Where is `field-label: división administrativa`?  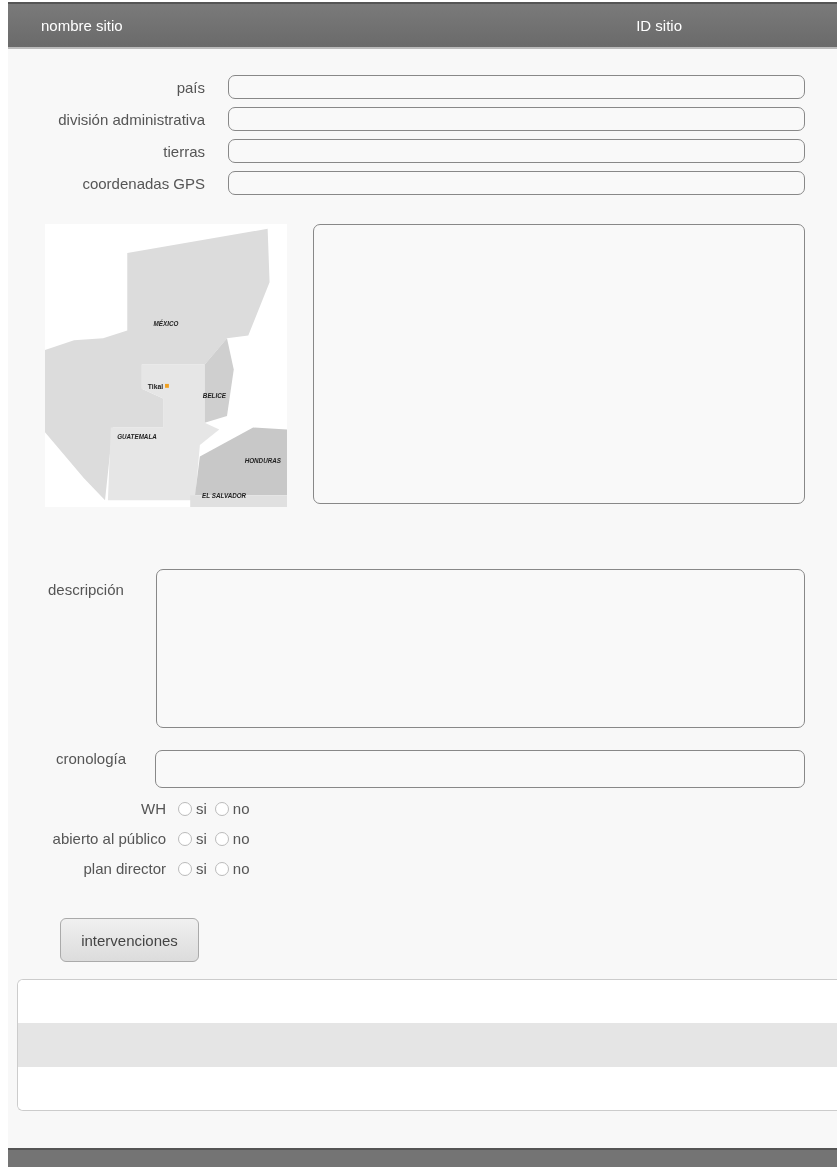 field-label: división administrativa is located at coordinates (131, 119).